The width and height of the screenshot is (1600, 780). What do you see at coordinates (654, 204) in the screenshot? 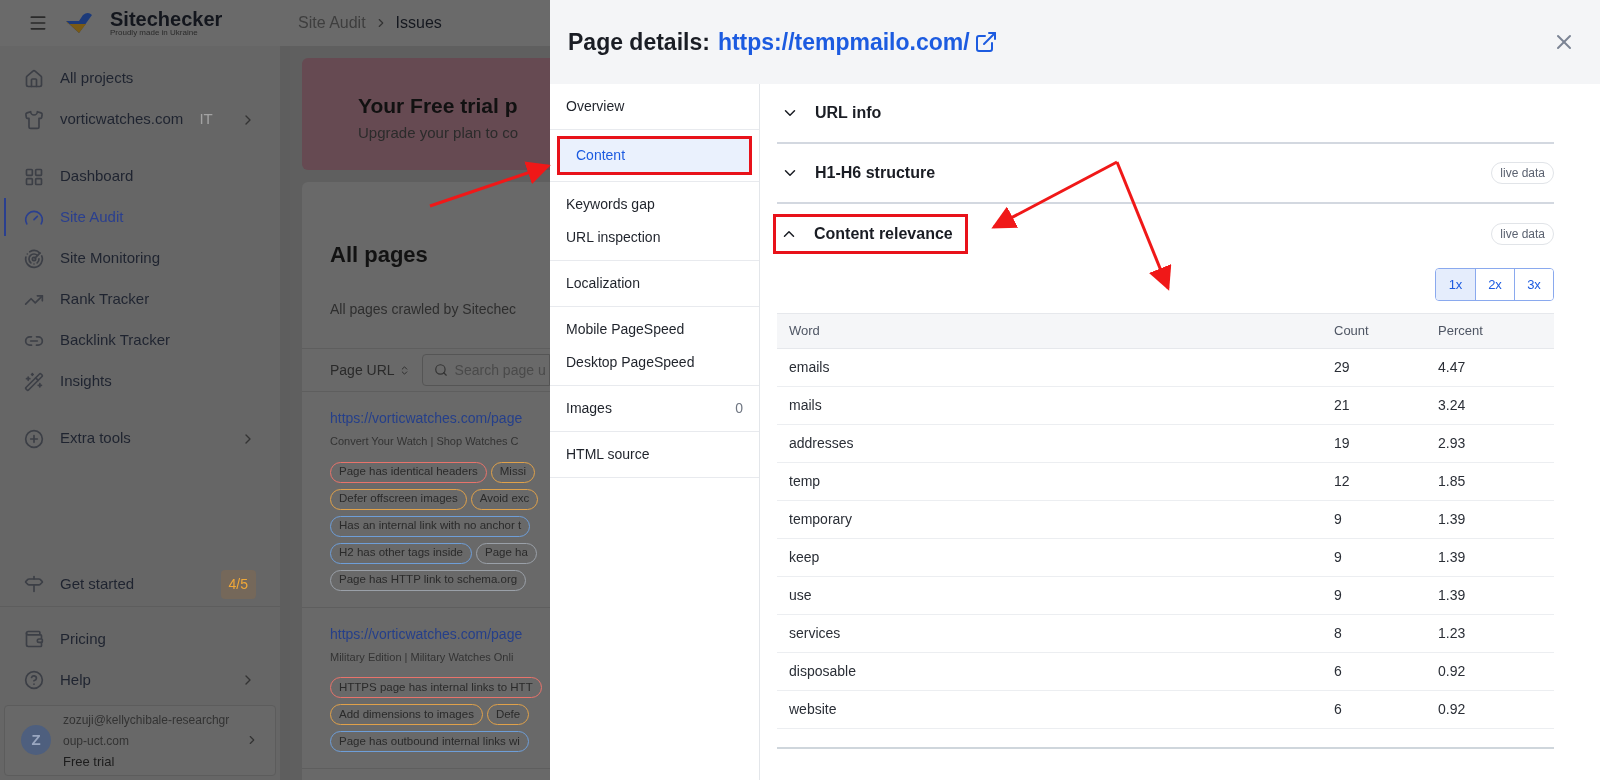
I see `panel-nav-item: Keywords gap` at bounding box center [654, 204].